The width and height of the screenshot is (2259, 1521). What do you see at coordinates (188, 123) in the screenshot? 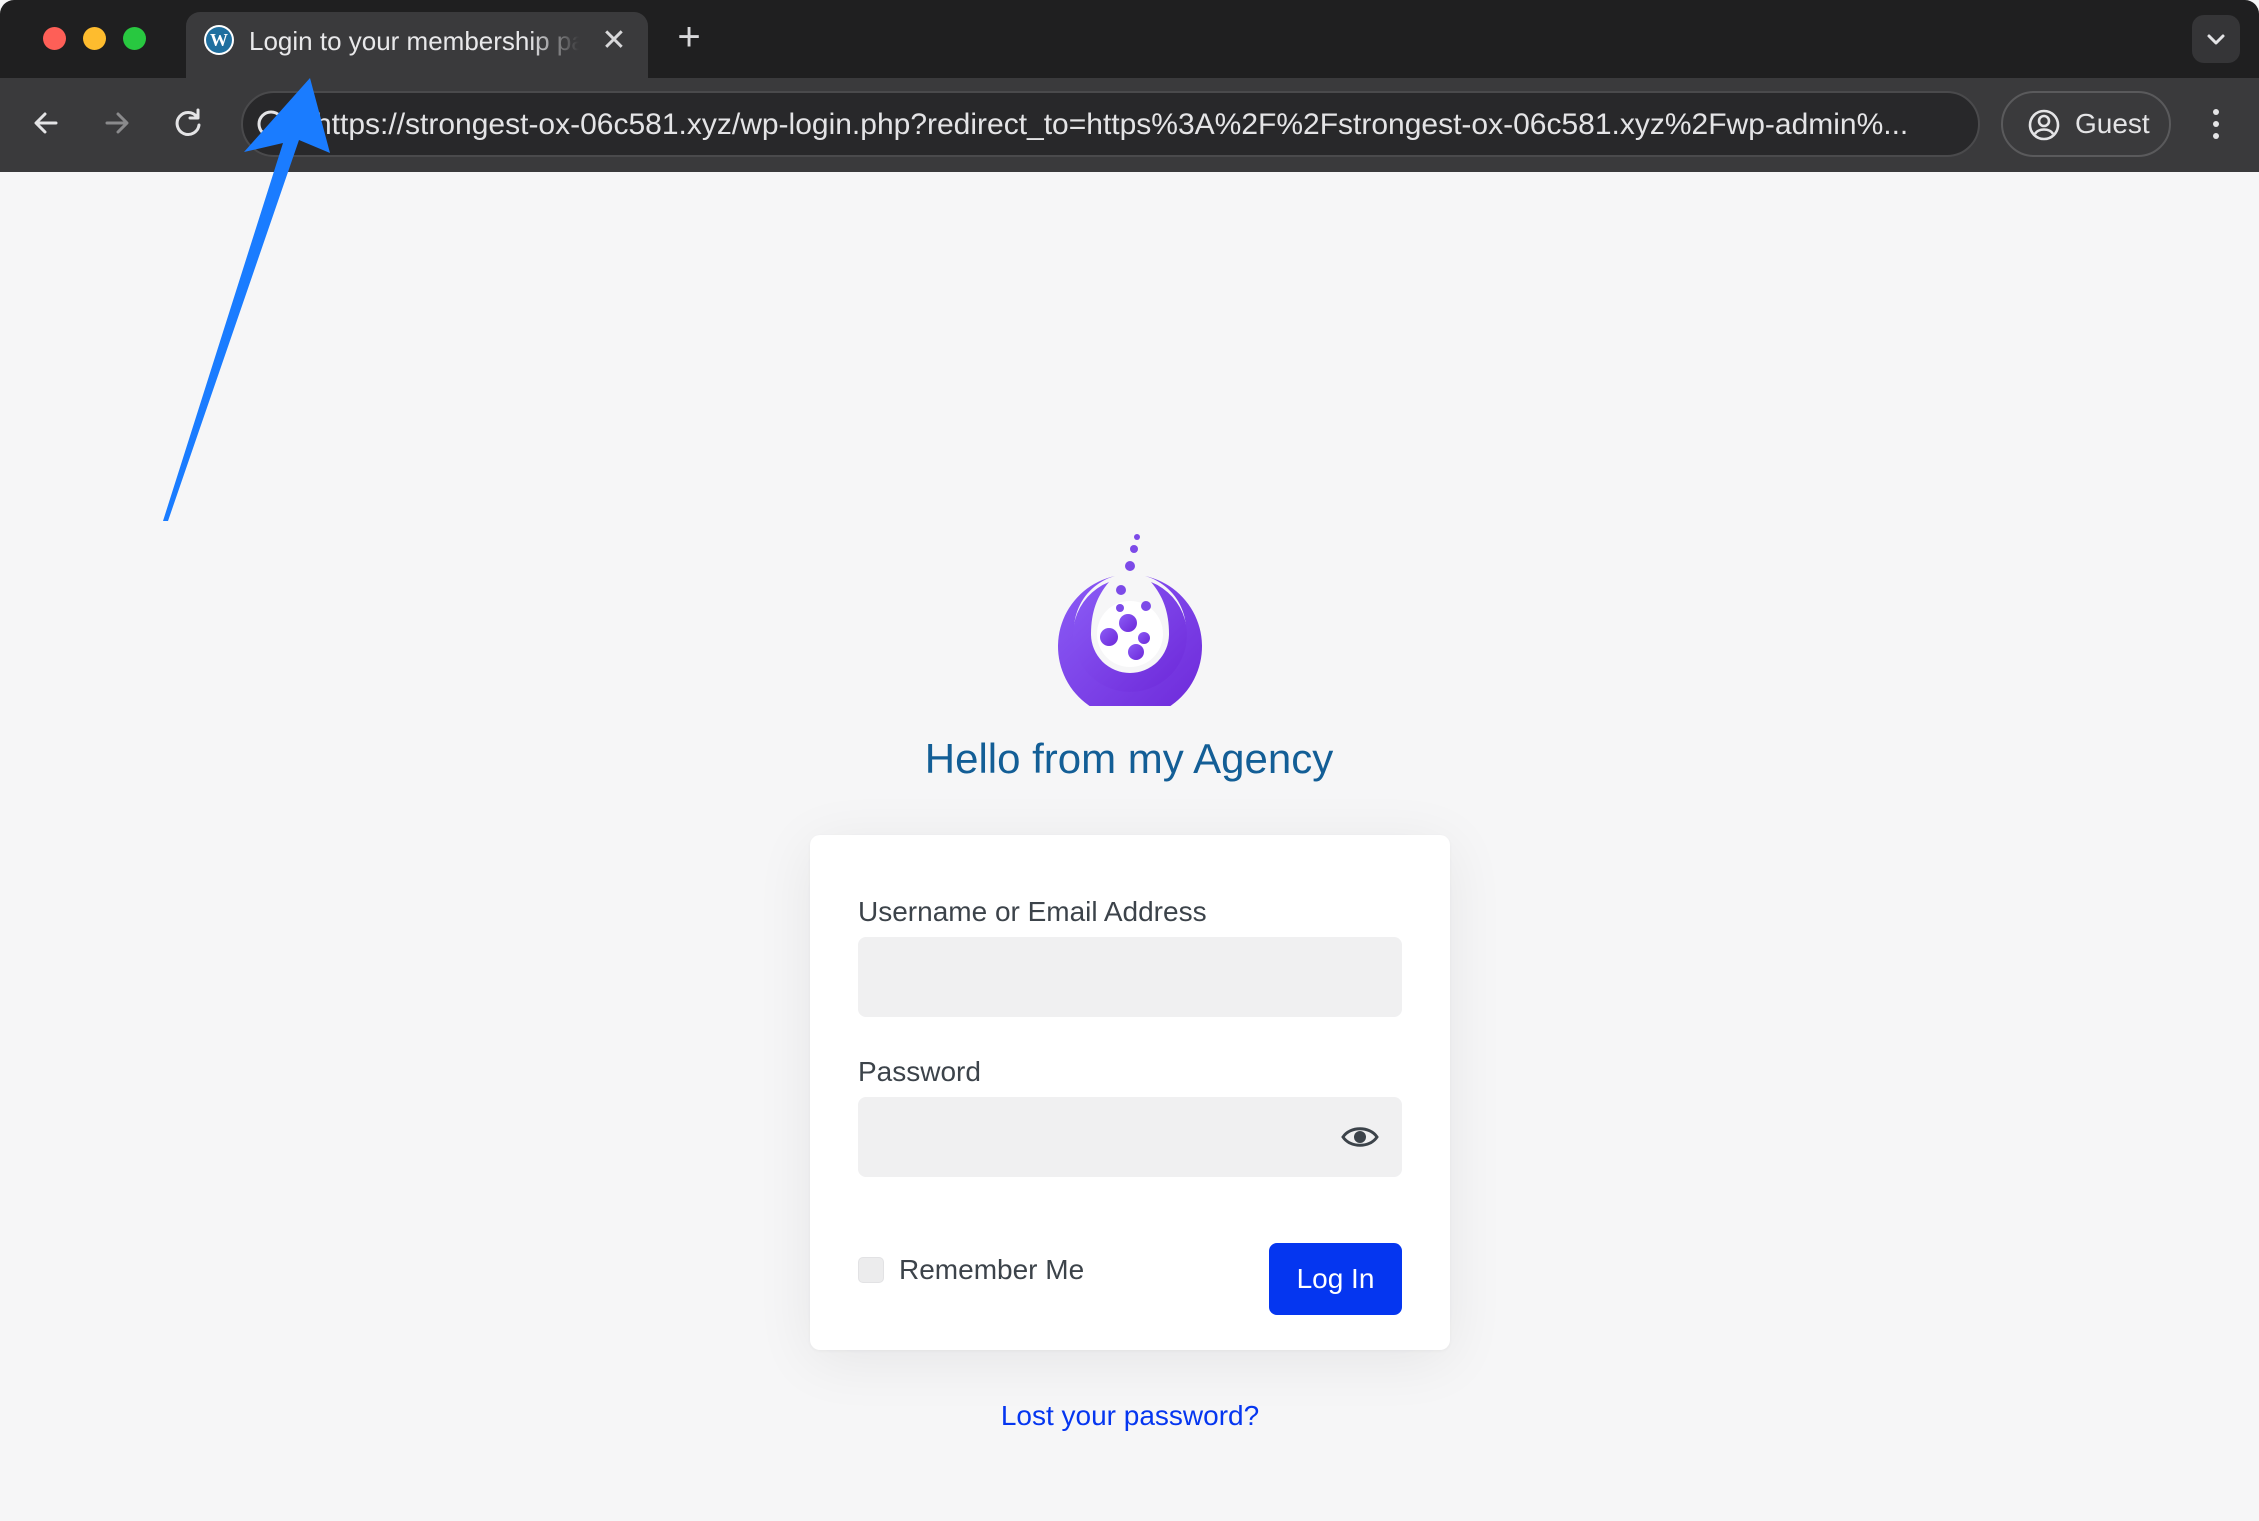
I see `reload-icon` at bounding box center [188, 123].